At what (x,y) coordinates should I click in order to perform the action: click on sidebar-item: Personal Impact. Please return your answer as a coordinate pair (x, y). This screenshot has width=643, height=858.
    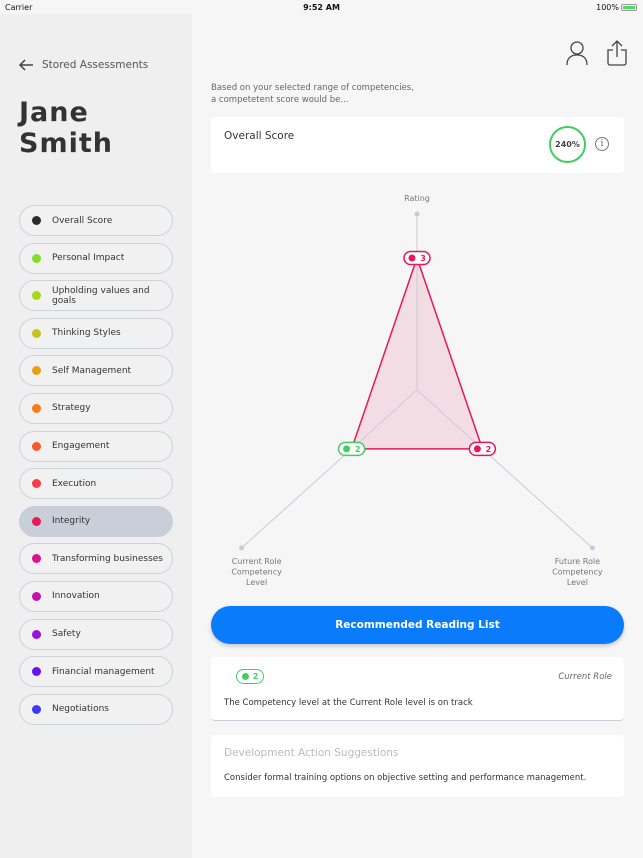
    Looking at the image, I should click on (96, 258).